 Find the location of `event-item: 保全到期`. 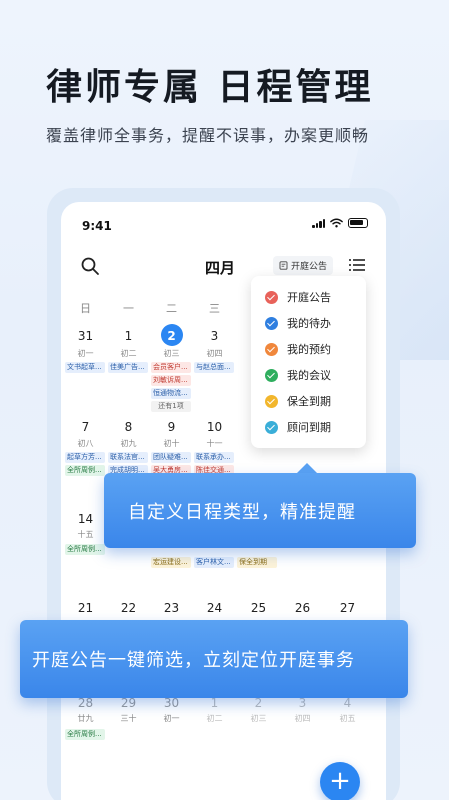

event-item: 保全到期 is located at coordinates (257, 562).